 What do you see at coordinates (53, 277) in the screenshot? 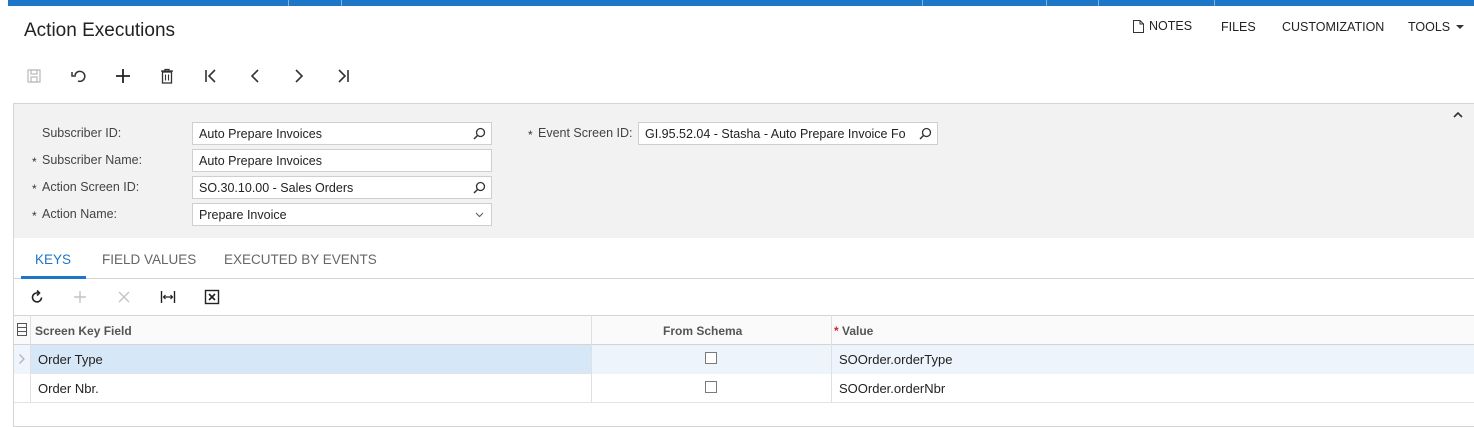
I see `active-tab-indicator` at bounding box center [53, 277].